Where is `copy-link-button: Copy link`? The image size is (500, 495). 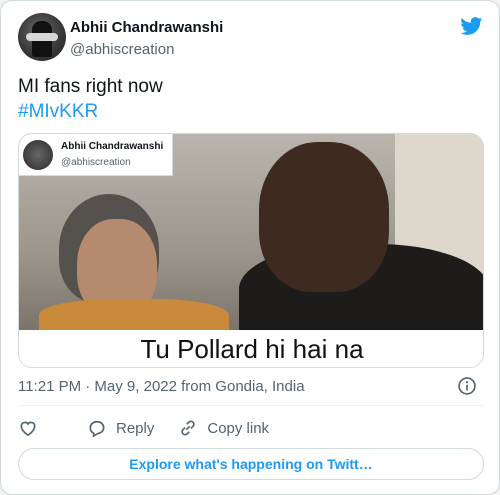
copy-link-button: Copy link is located at coordinates (223, 428).